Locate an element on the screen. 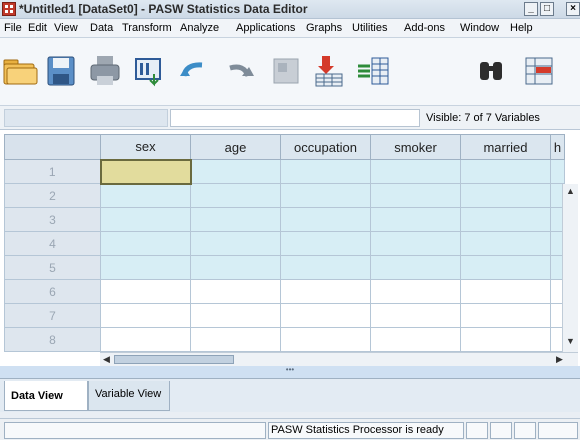 The image size is (580, 440). column-header-age: age is located at coordinates (235, 147).